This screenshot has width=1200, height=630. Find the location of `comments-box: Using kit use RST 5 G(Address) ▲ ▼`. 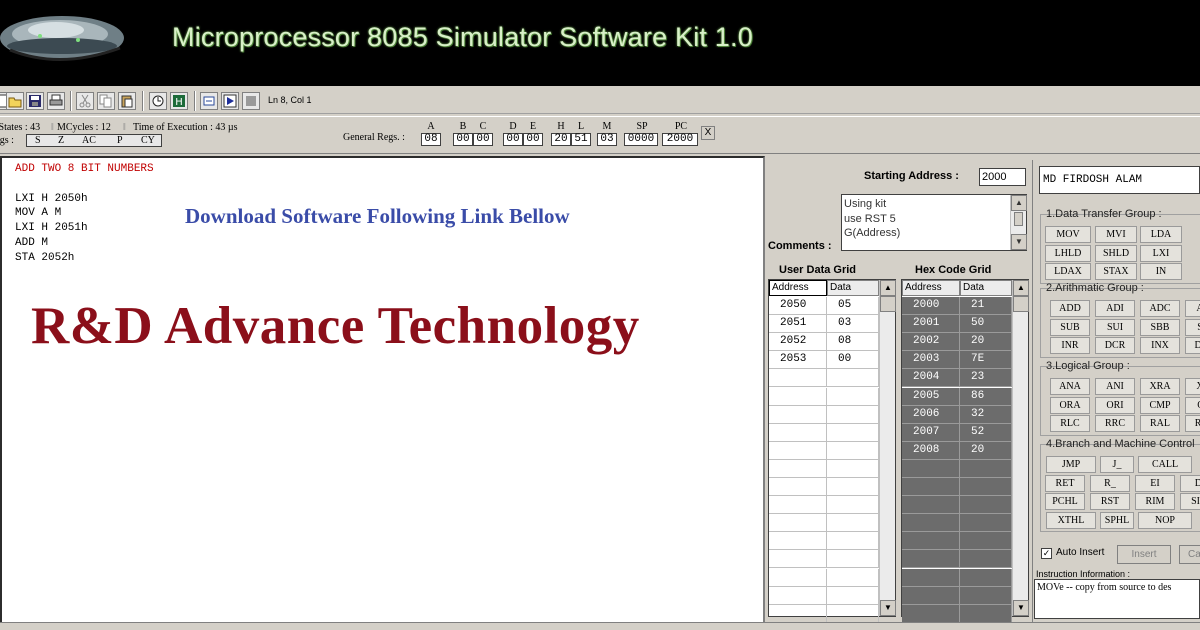

comments-box: Using kit use RST 5 G(Address) ▲ ▼ is located at coordinates (934, 222).